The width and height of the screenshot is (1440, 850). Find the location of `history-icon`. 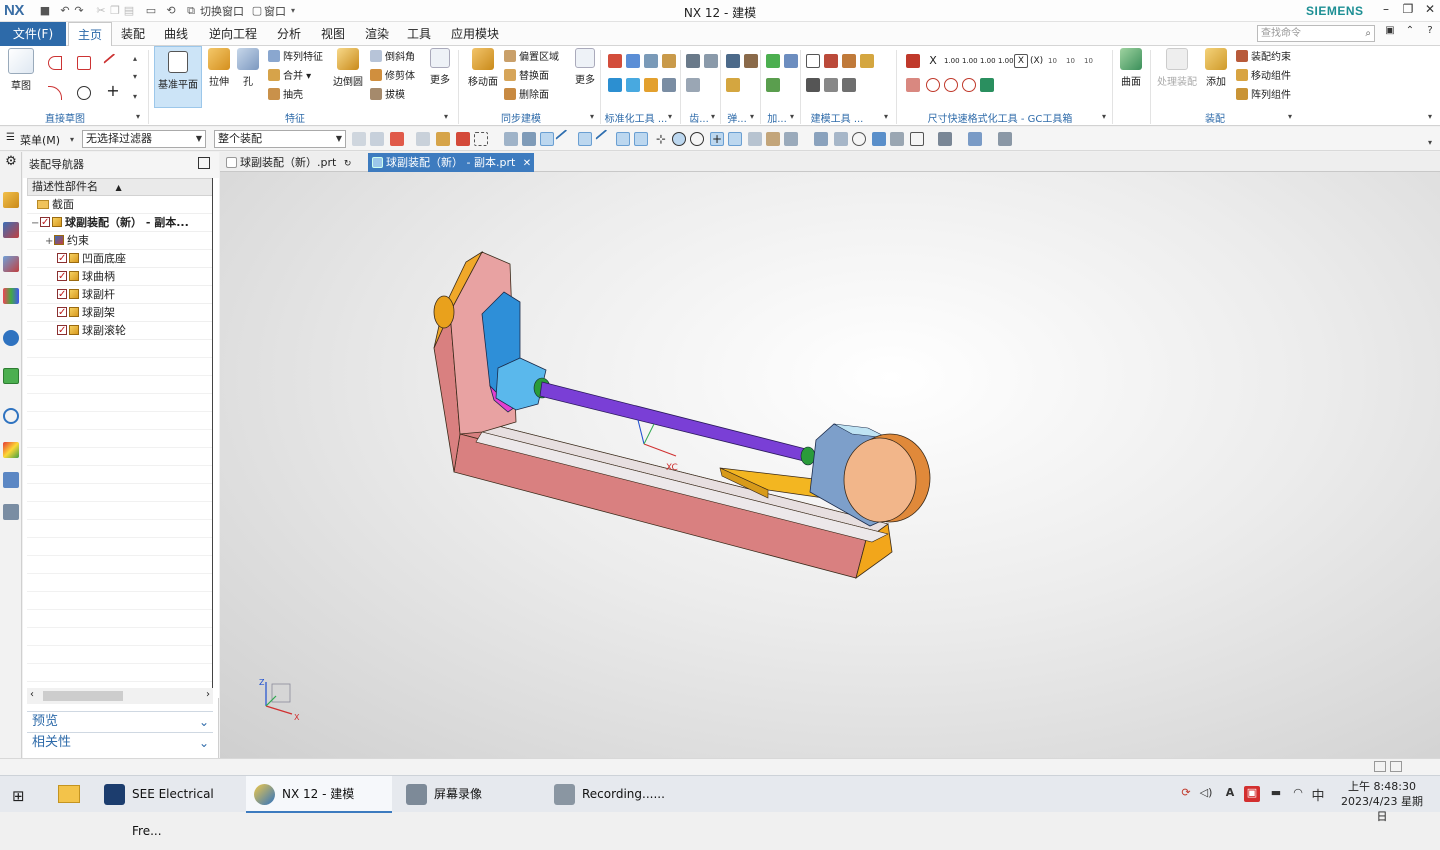

history-icon is located at coordinates (11, 376).